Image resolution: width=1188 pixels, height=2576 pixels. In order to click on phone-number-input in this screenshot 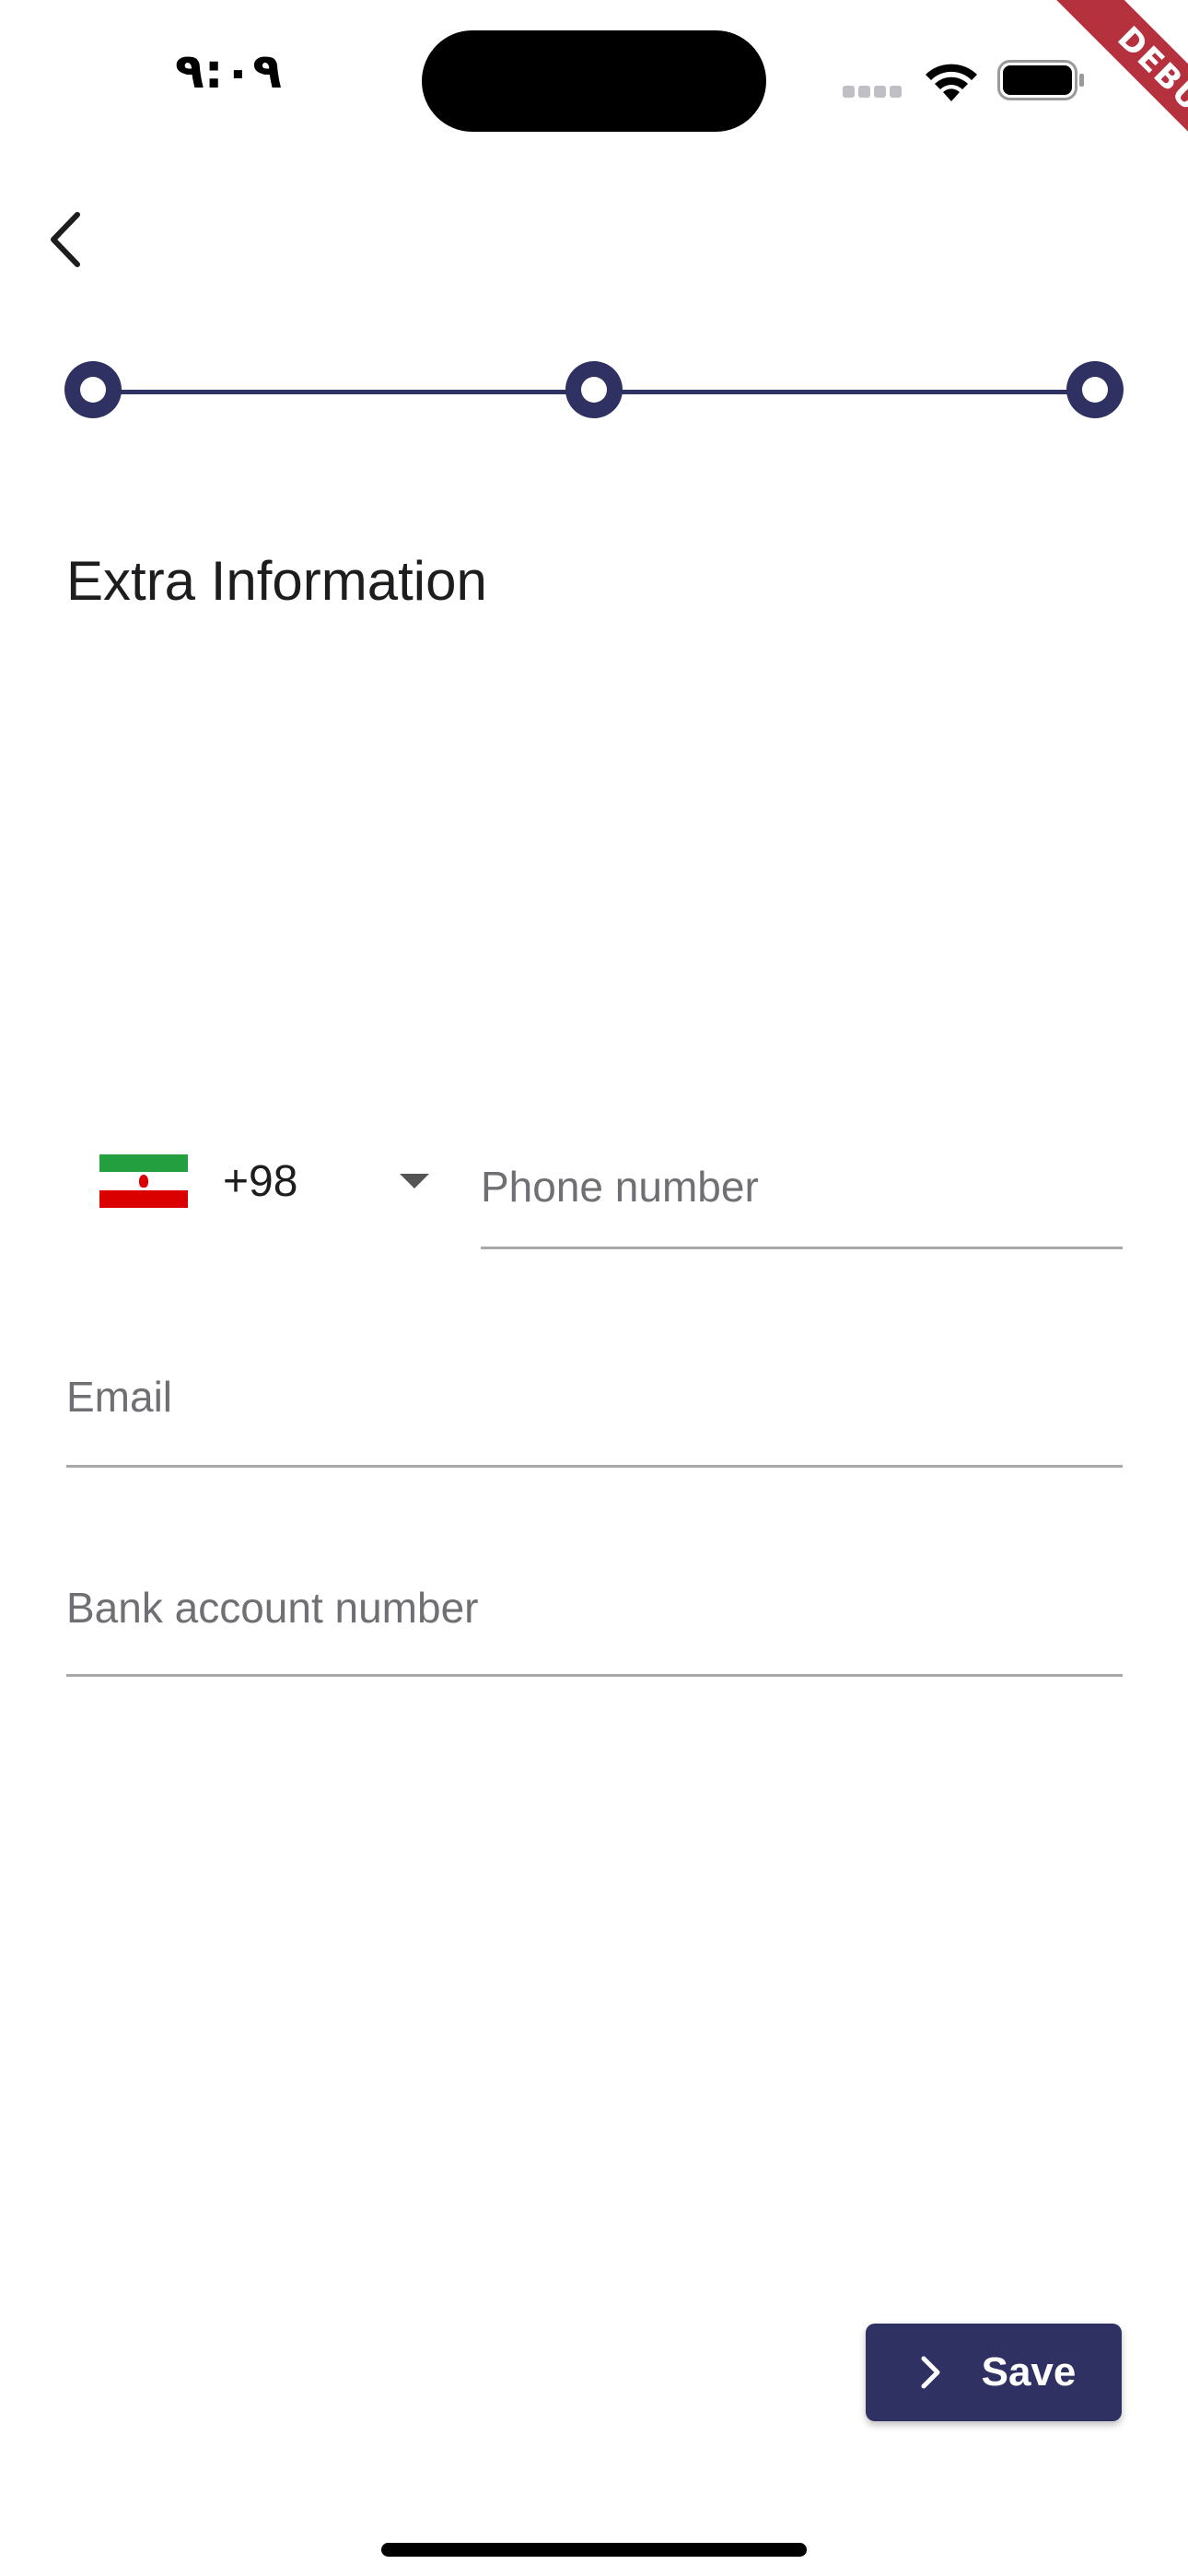, I will do `click(802, 1195)`.